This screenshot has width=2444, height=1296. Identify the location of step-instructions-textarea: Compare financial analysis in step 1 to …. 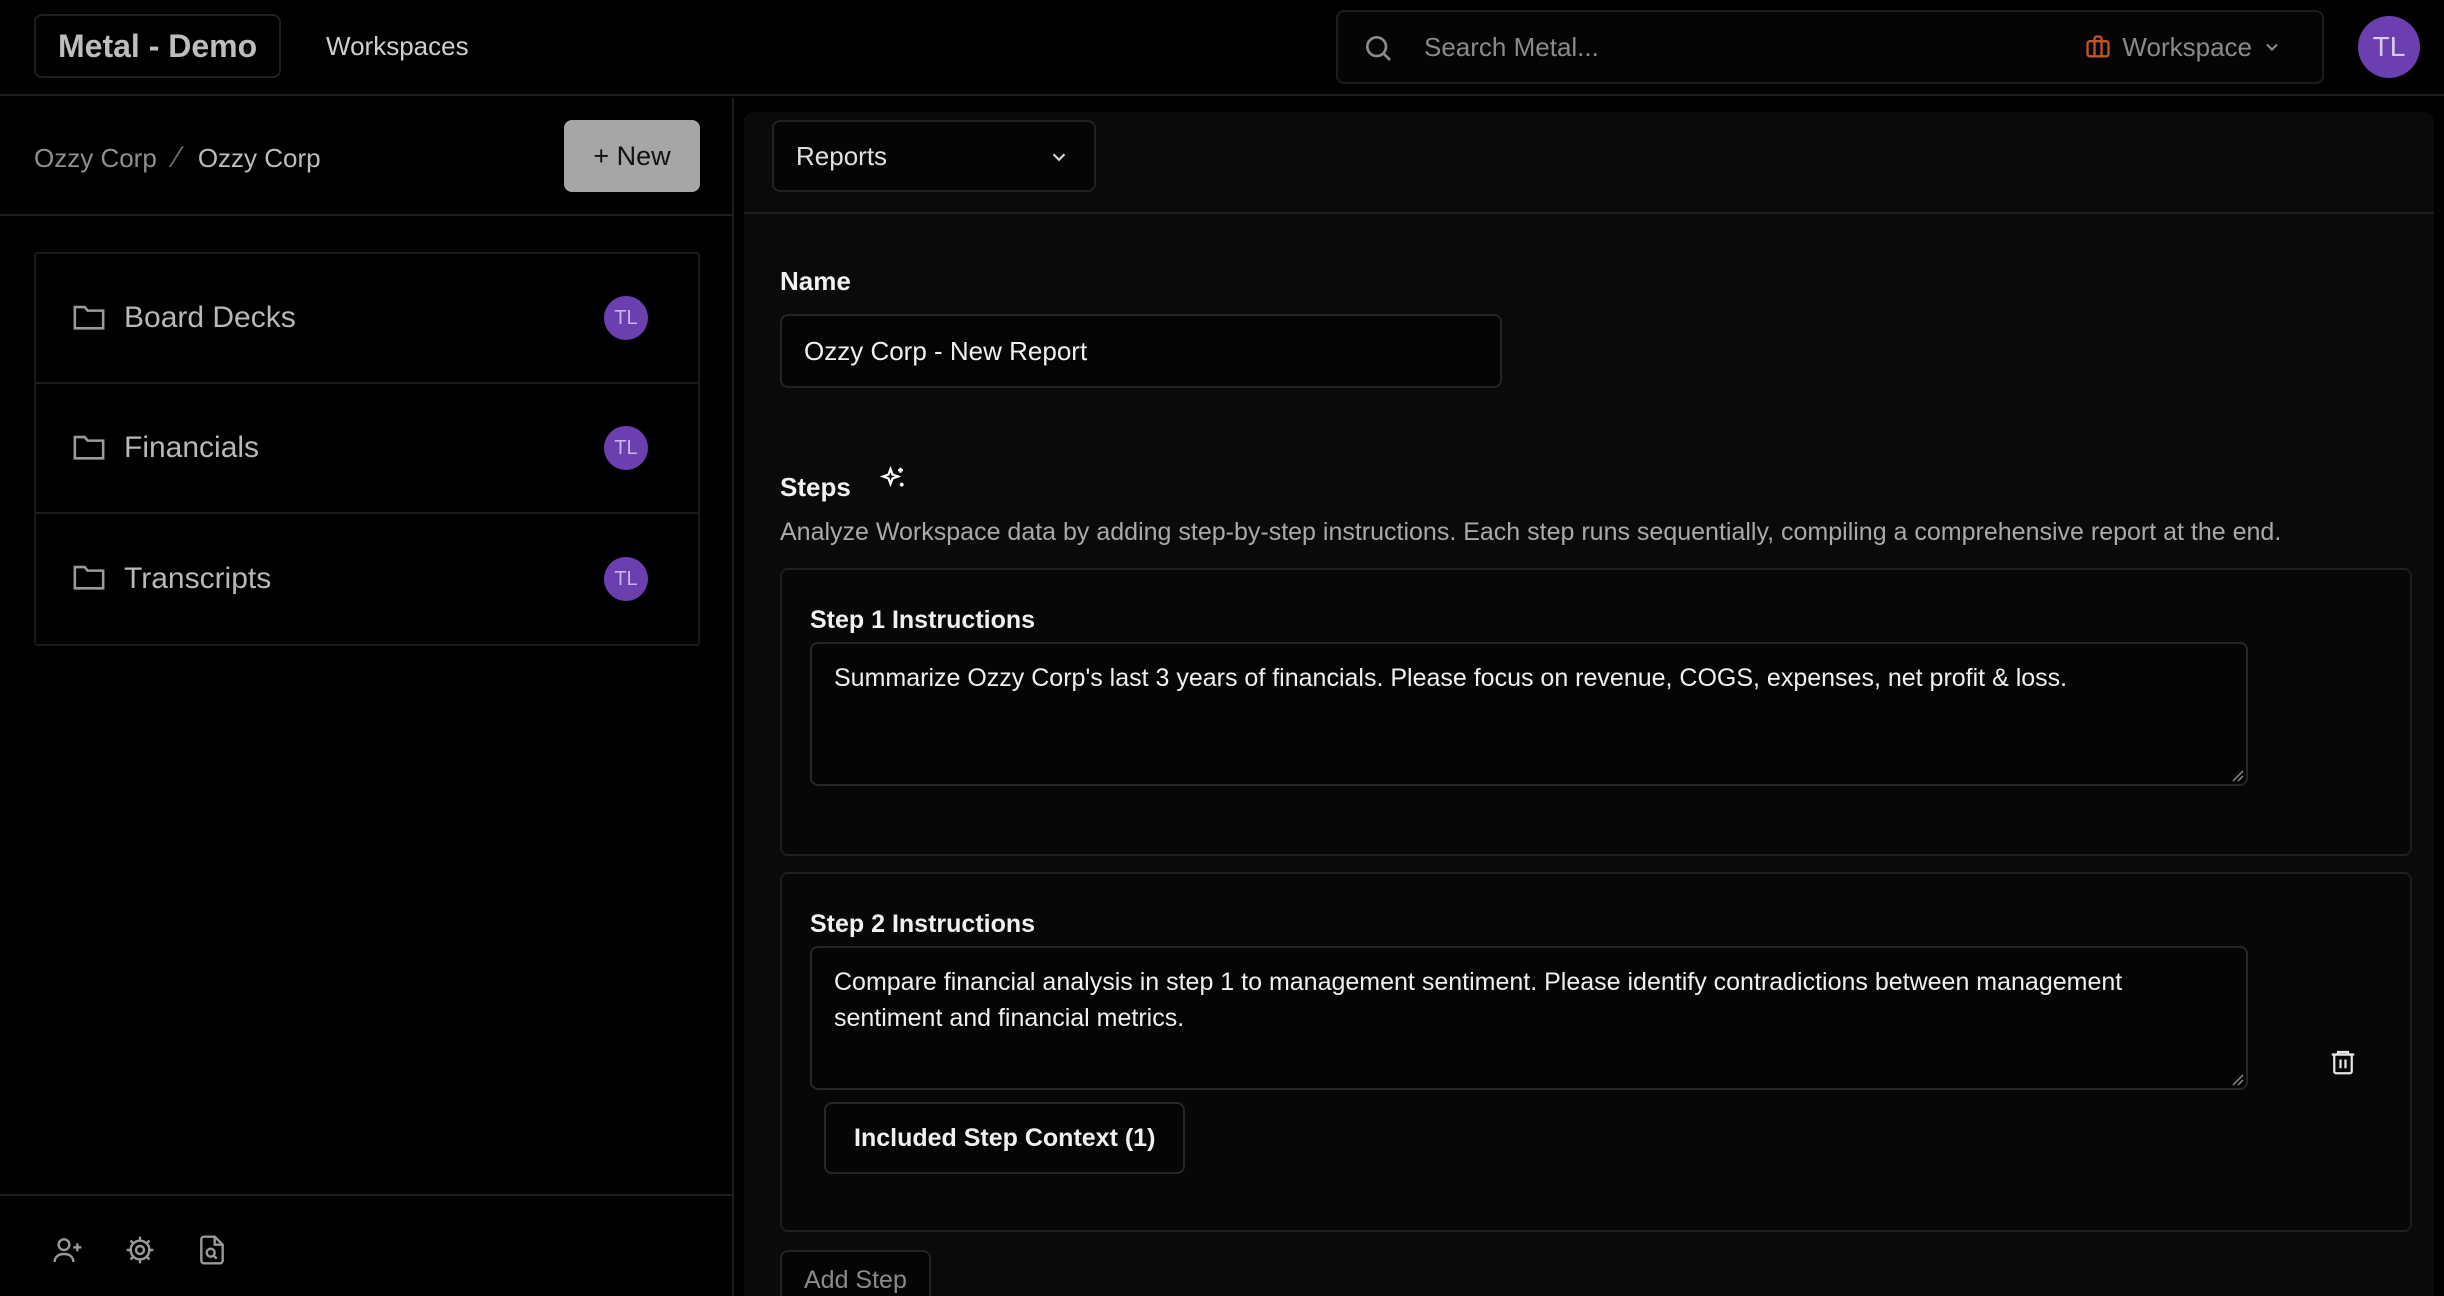
(1529, 1018).